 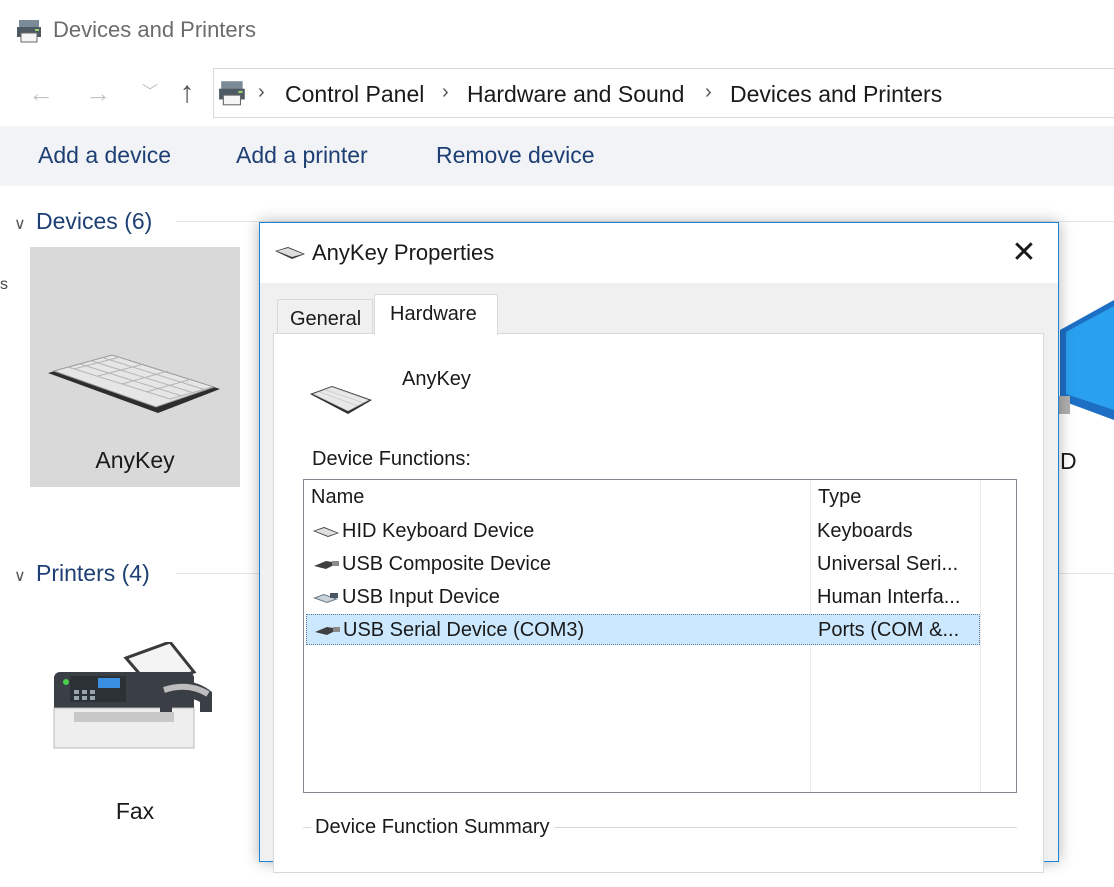 I want to click on back-arrow-icon: ←, so click(x=41, y=93).